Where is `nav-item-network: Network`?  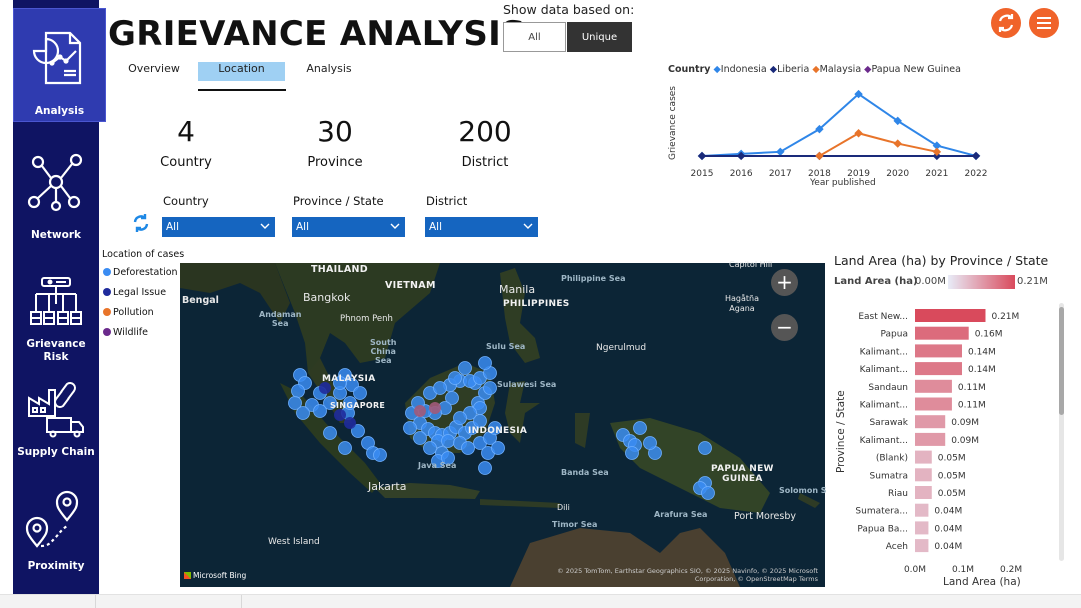
nav-item-network: Network is located at coordinates (56, 197).